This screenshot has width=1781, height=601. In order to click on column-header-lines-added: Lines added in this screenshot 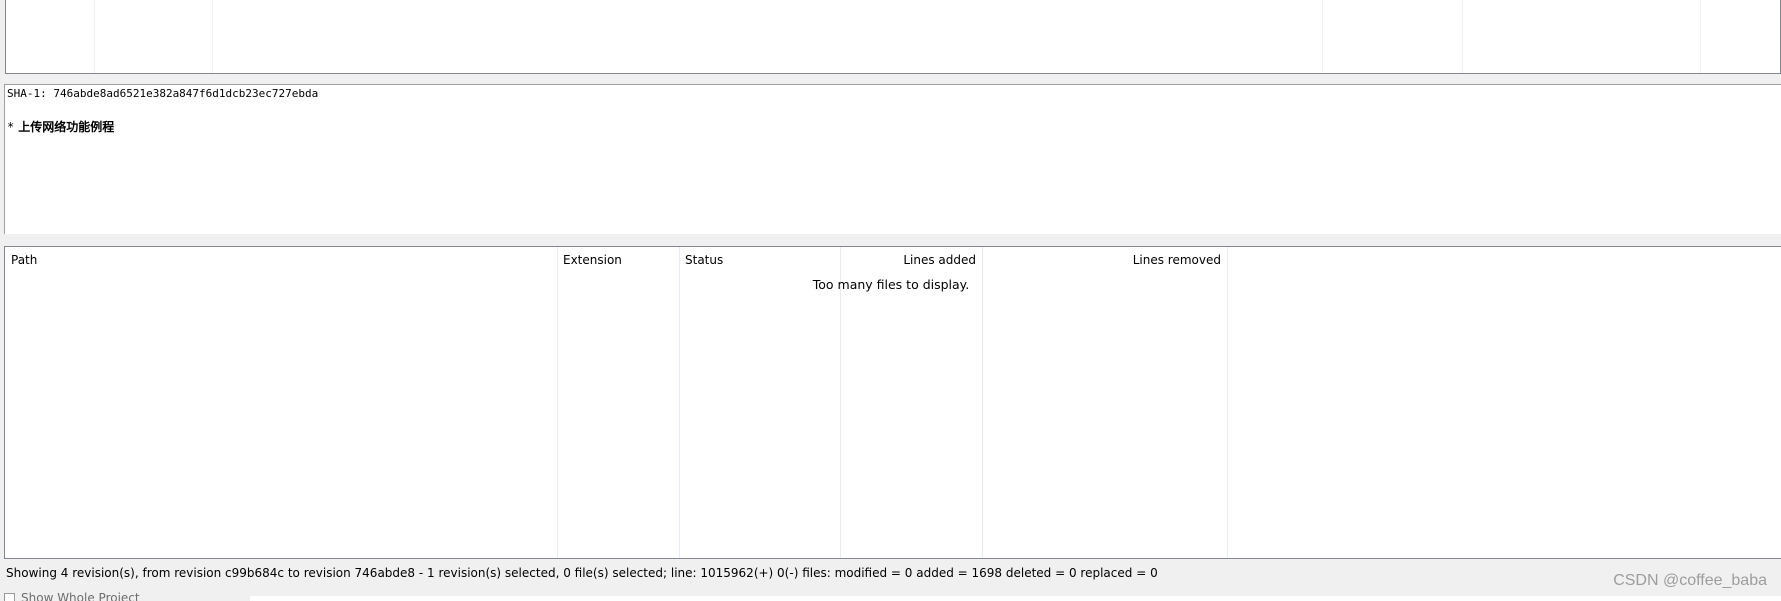, I will do `click(911, 260)`.